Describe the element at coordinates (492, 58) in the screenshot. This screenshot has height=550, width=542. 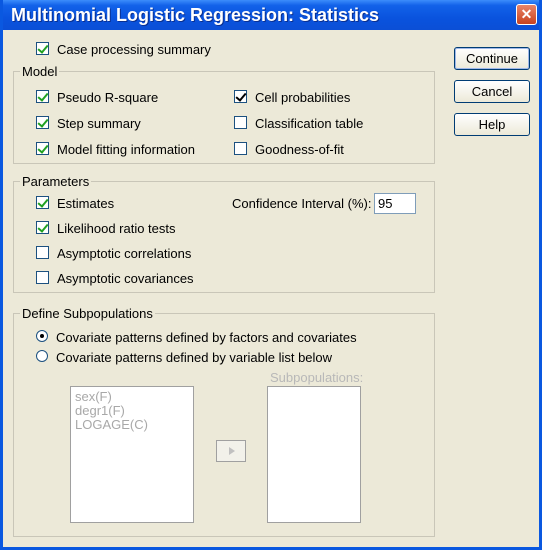
I see `continue-button: Continue` at that location.